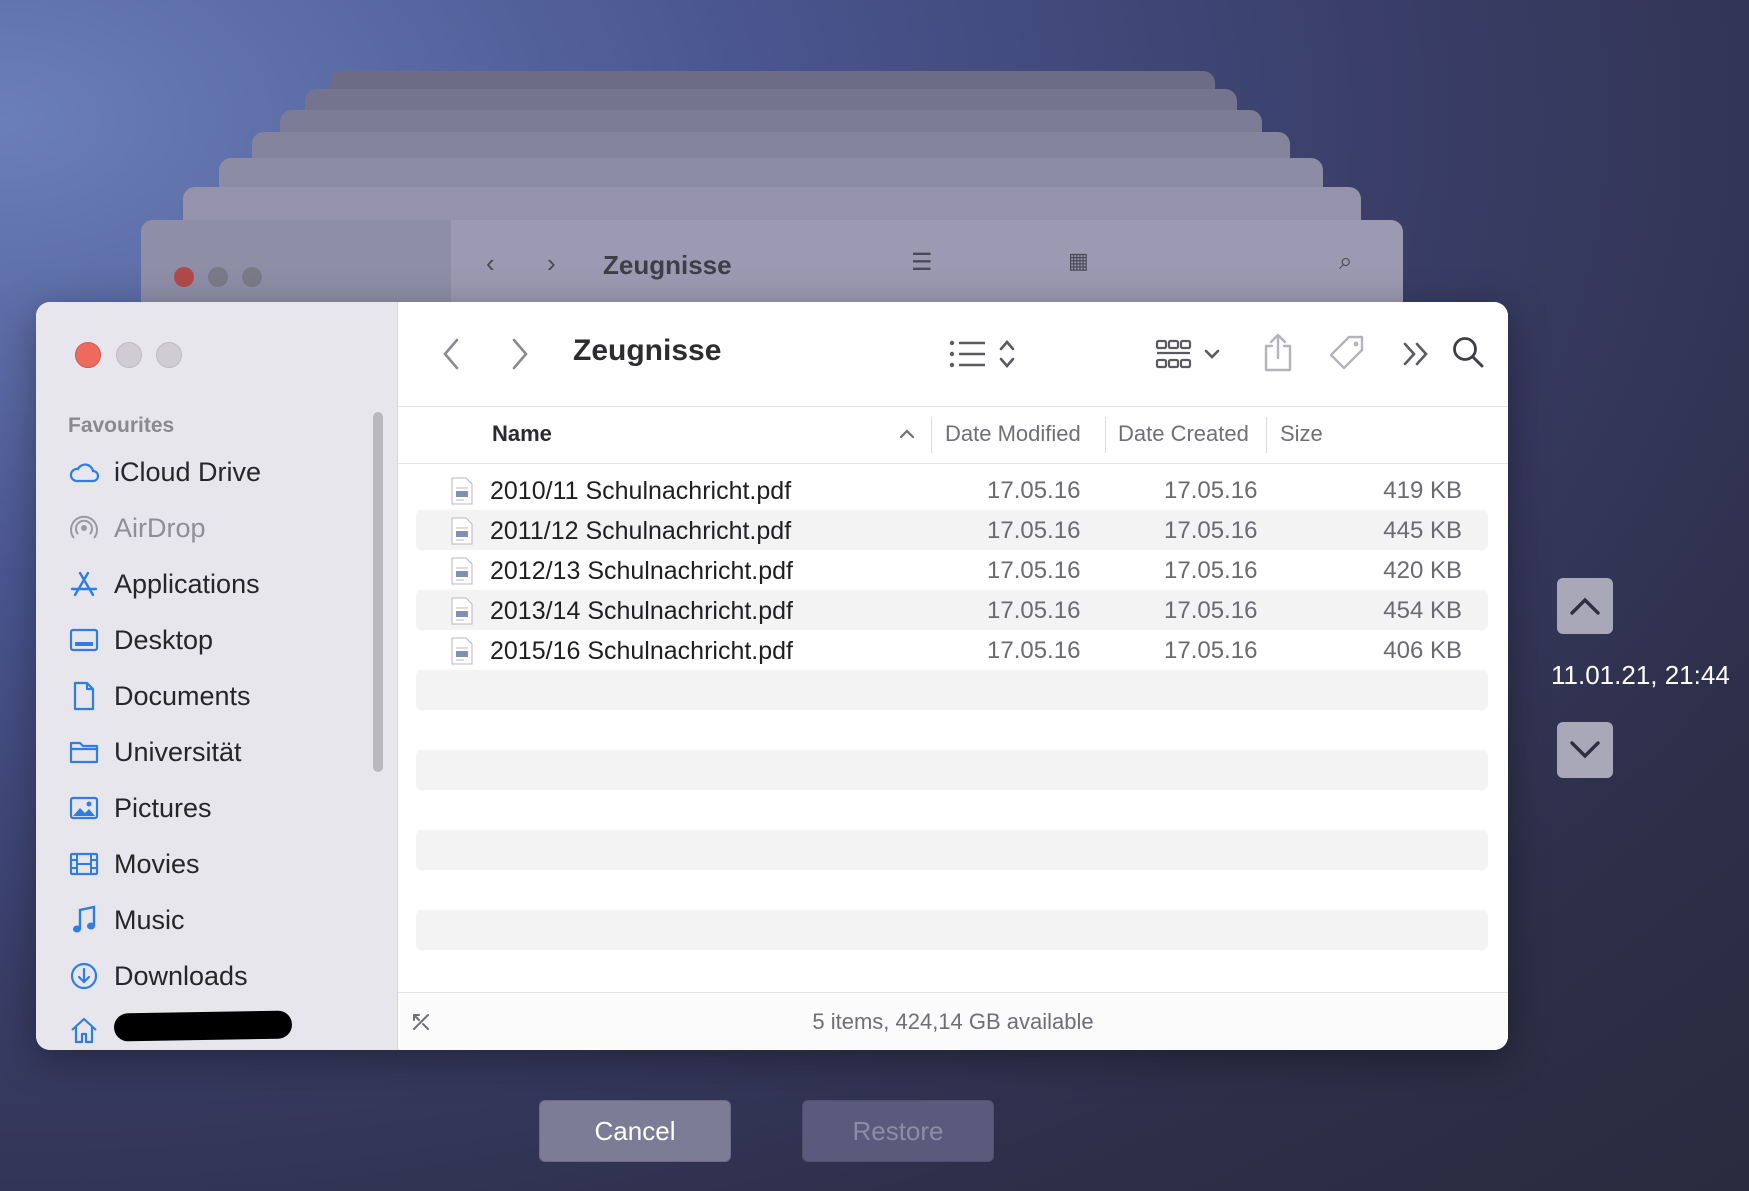 The width and height of the screenshot is (1749, 1191). I want to click on column-name: Name, so click(522, 434).